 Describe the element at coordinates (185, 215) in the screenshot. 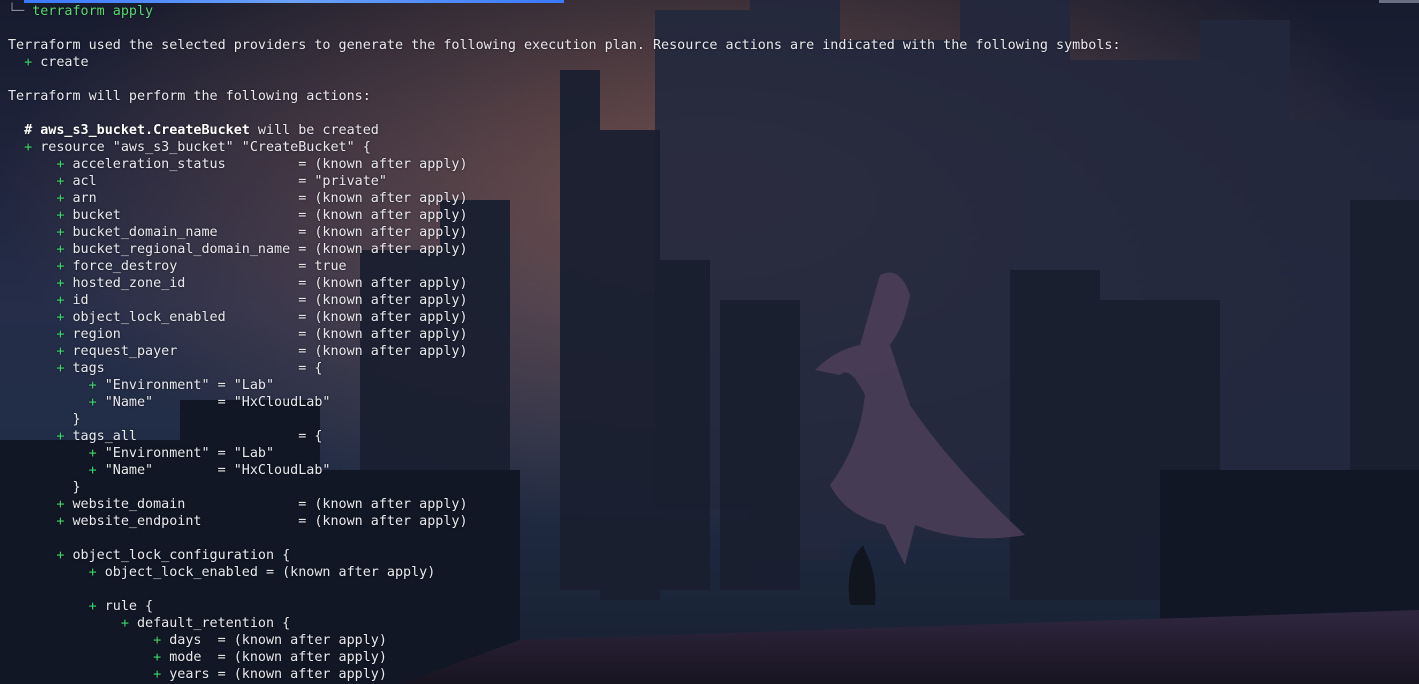

I see `attribute-key: bucket` at that location.